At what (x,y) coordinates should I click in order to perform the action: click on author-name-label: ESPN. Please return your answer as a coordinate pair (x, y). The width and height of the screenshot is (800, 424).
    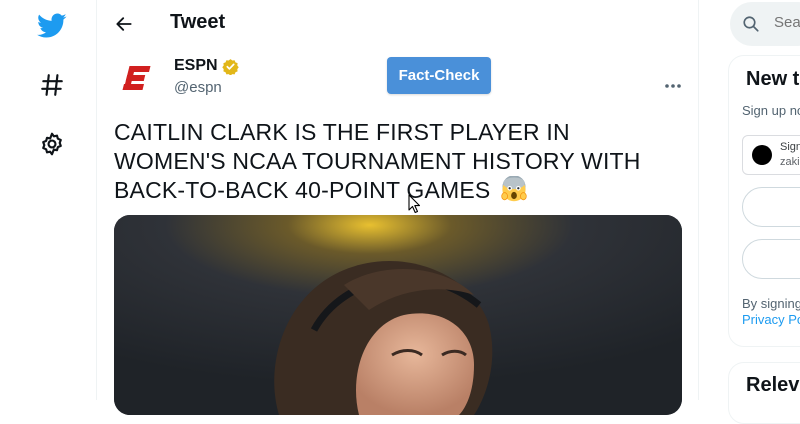
    Looking at the image, I should click on (196, 65).